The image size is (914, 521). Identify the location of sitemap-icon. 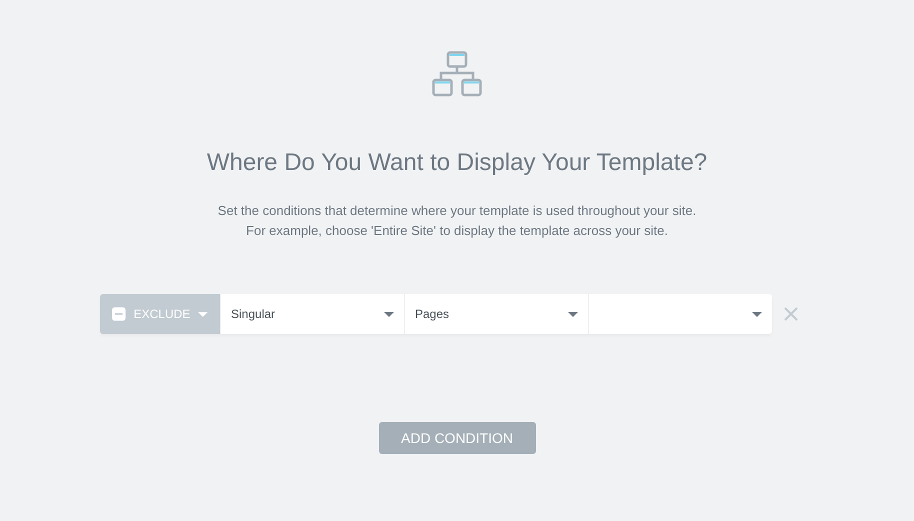
(457, 74).